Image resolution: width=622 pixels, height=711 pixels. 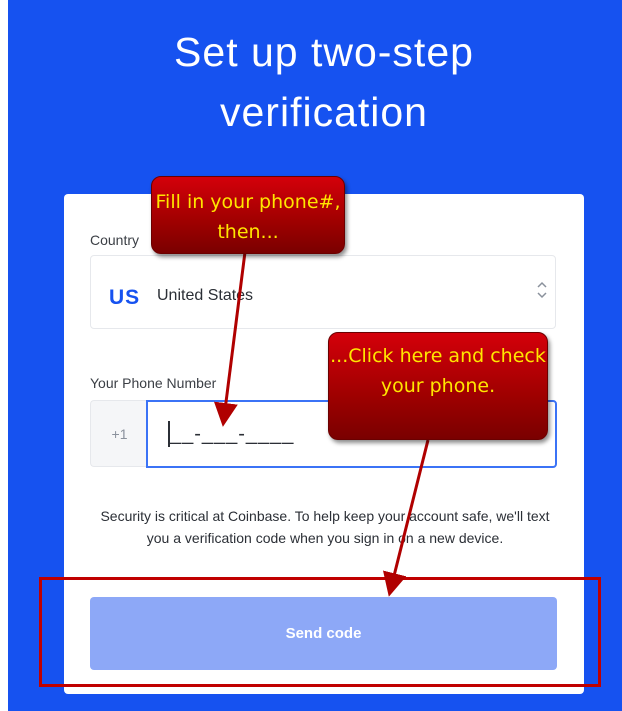 What do you see at coordinates (542, 293) in the screenshot?
I see `chevron-up-down-icon` at bounding box center [542, 293].